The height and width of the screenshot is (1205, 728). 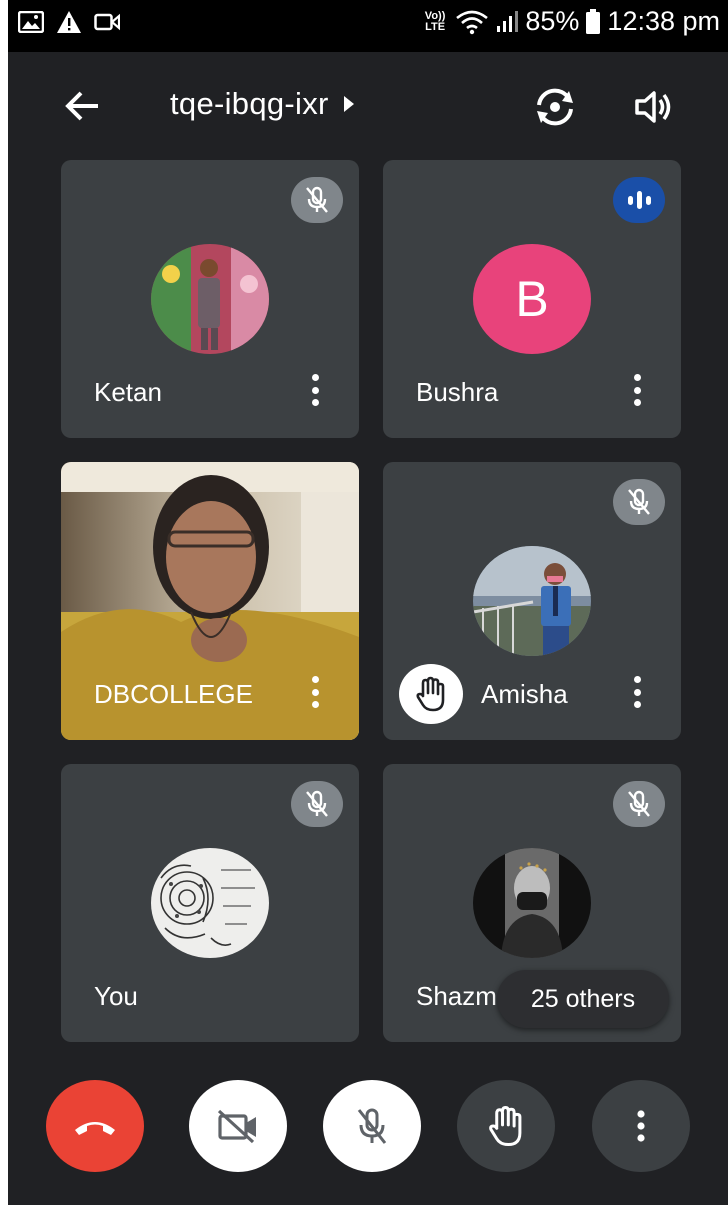 I want to click on clock: 12:38 pm, so click(x=663, y=21).